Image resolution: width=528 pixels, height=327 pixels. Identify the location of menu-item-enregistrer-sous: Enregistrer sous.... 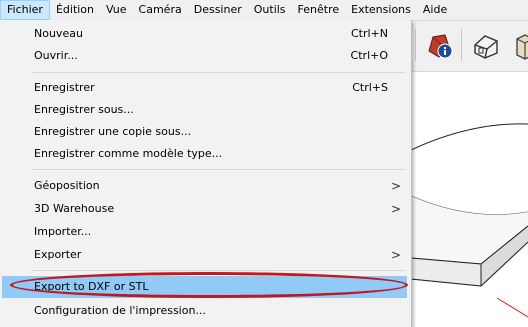
(204, 110).